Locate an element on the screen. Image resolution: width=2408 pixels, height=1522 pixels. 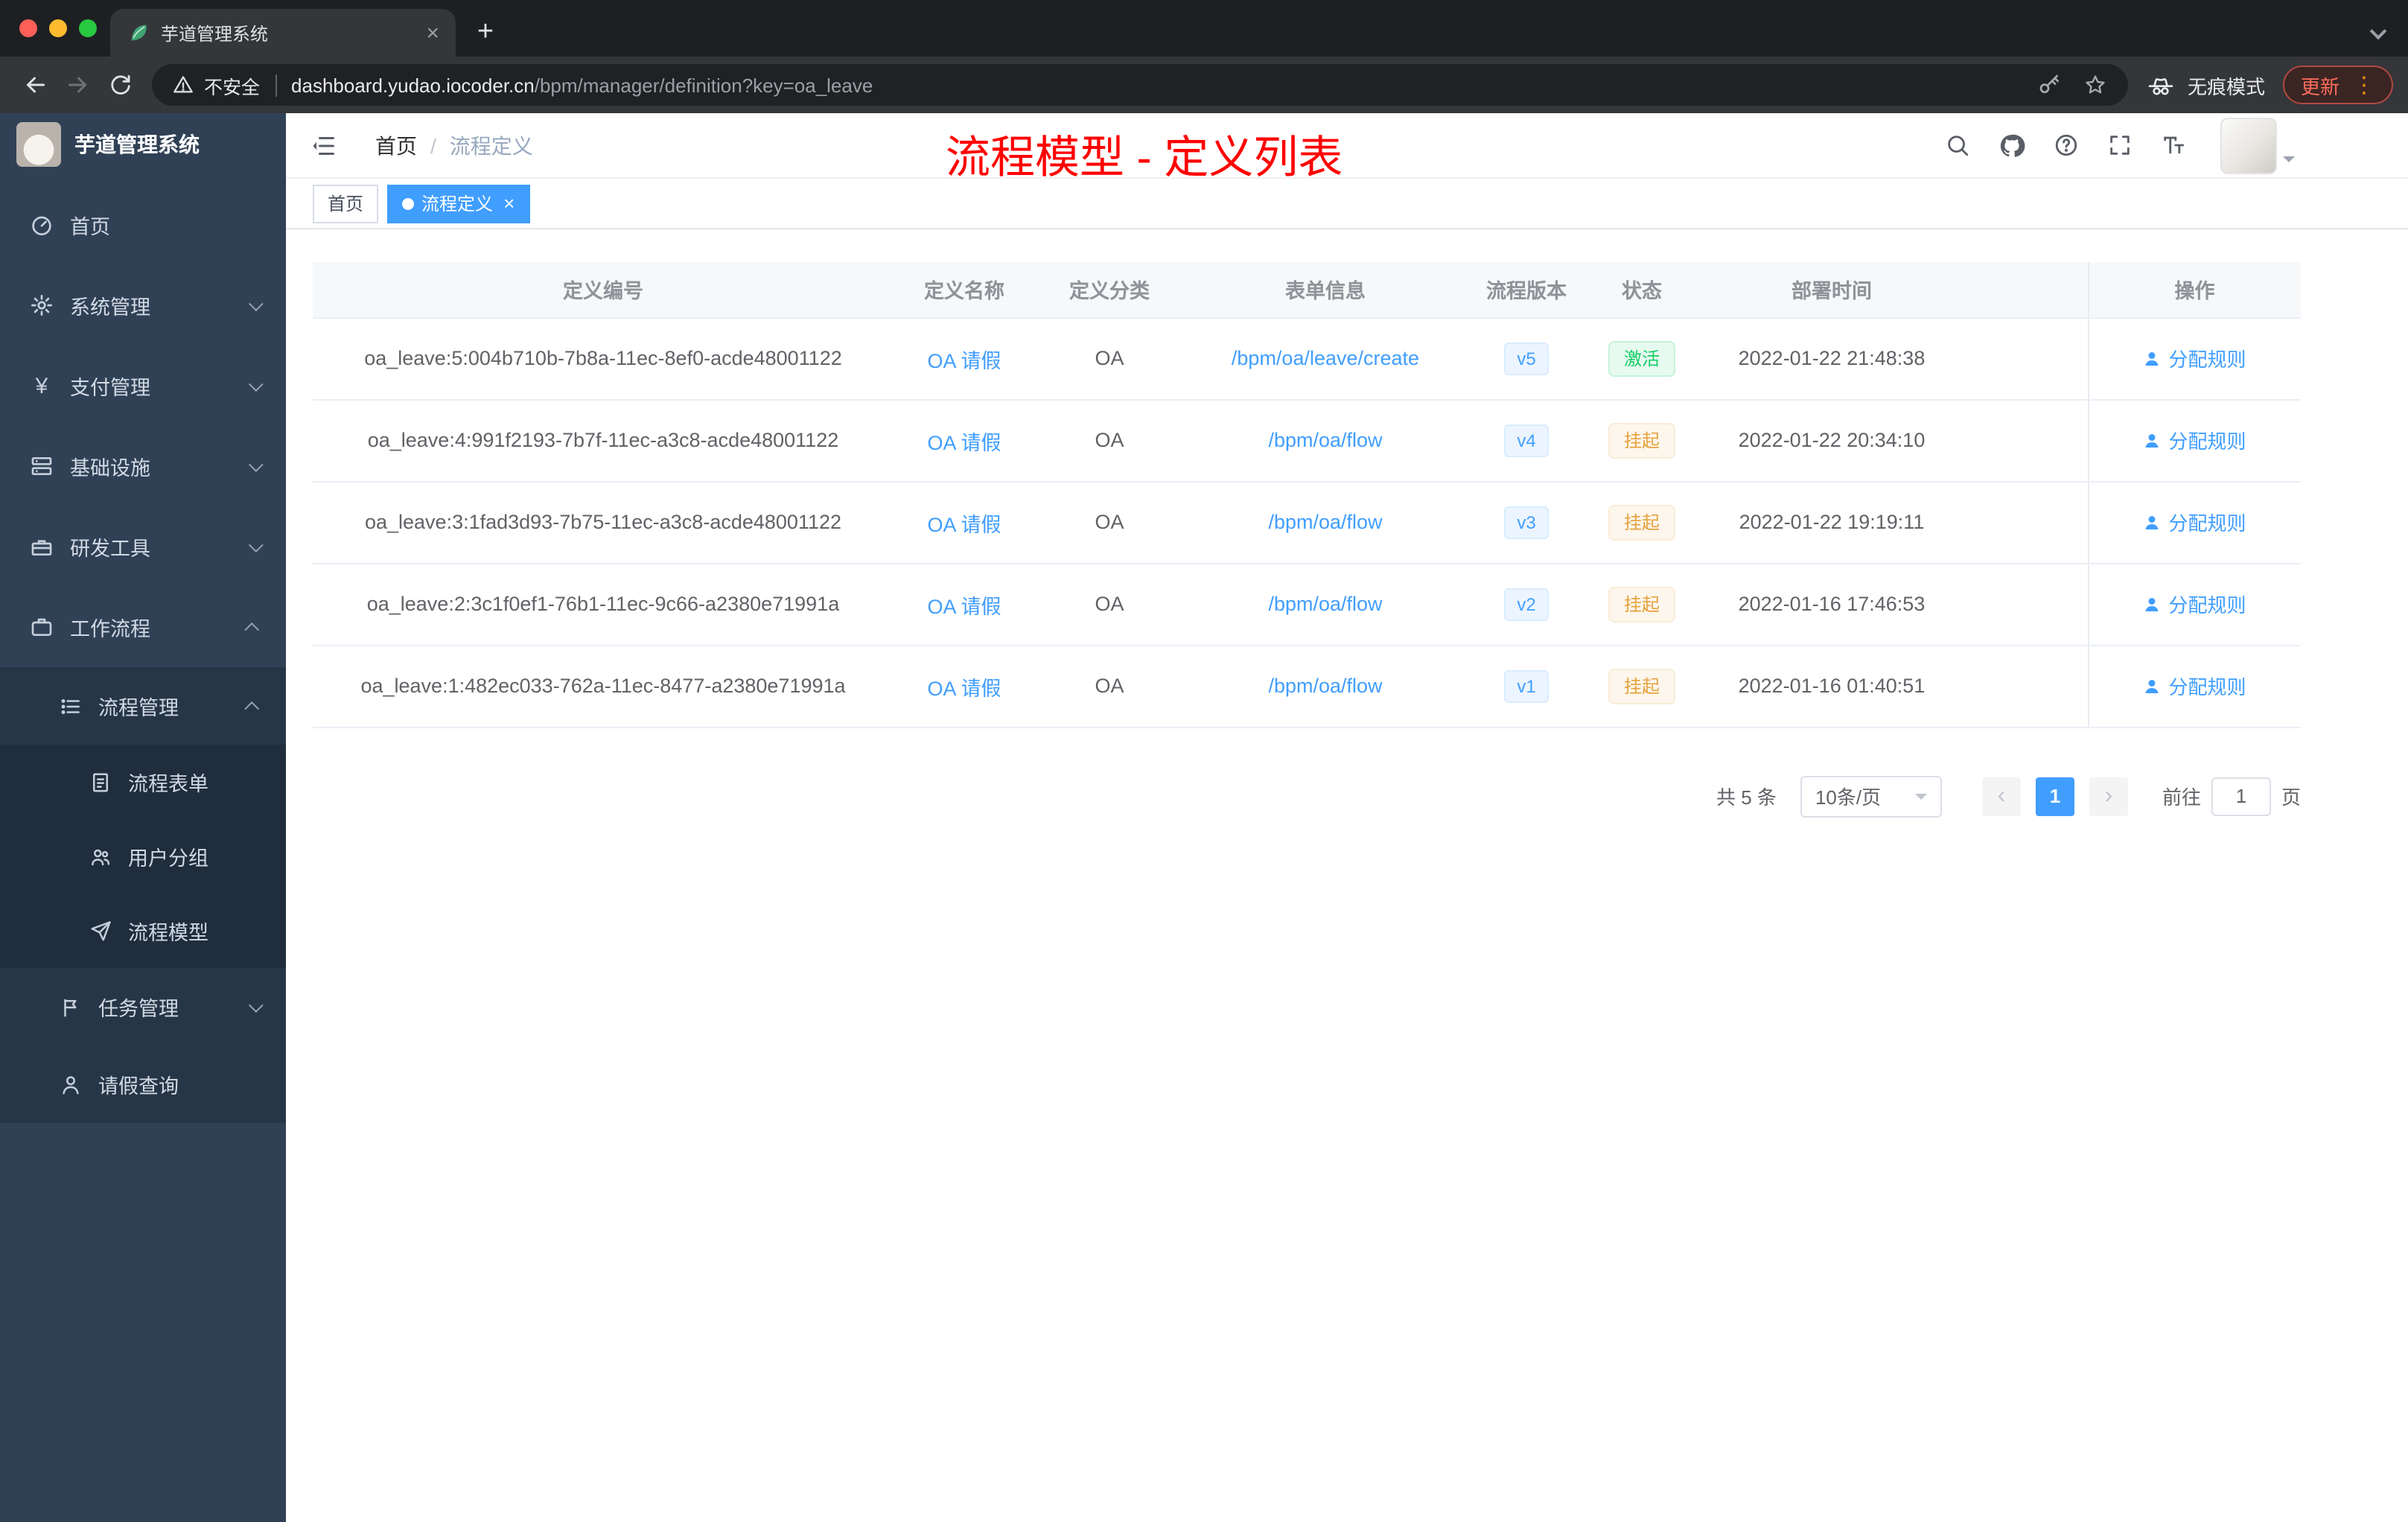
pagination: 共 5 条 10条/页 ‹ 1 › 前往 页 is located at coordinates (1307, 796).